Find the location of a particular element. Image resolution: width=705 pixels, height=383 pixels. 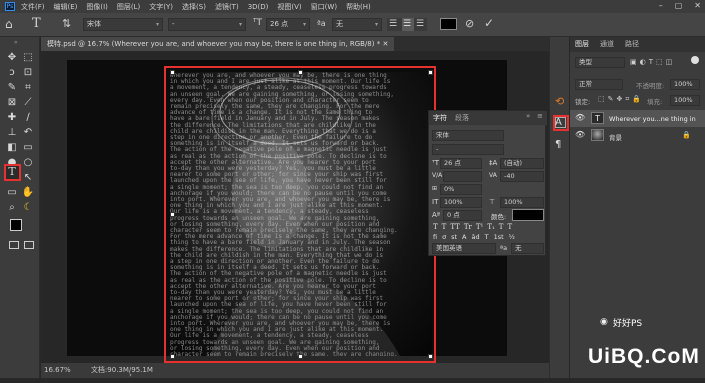

all-caps-button: TT is located at coordinates (454, 228).